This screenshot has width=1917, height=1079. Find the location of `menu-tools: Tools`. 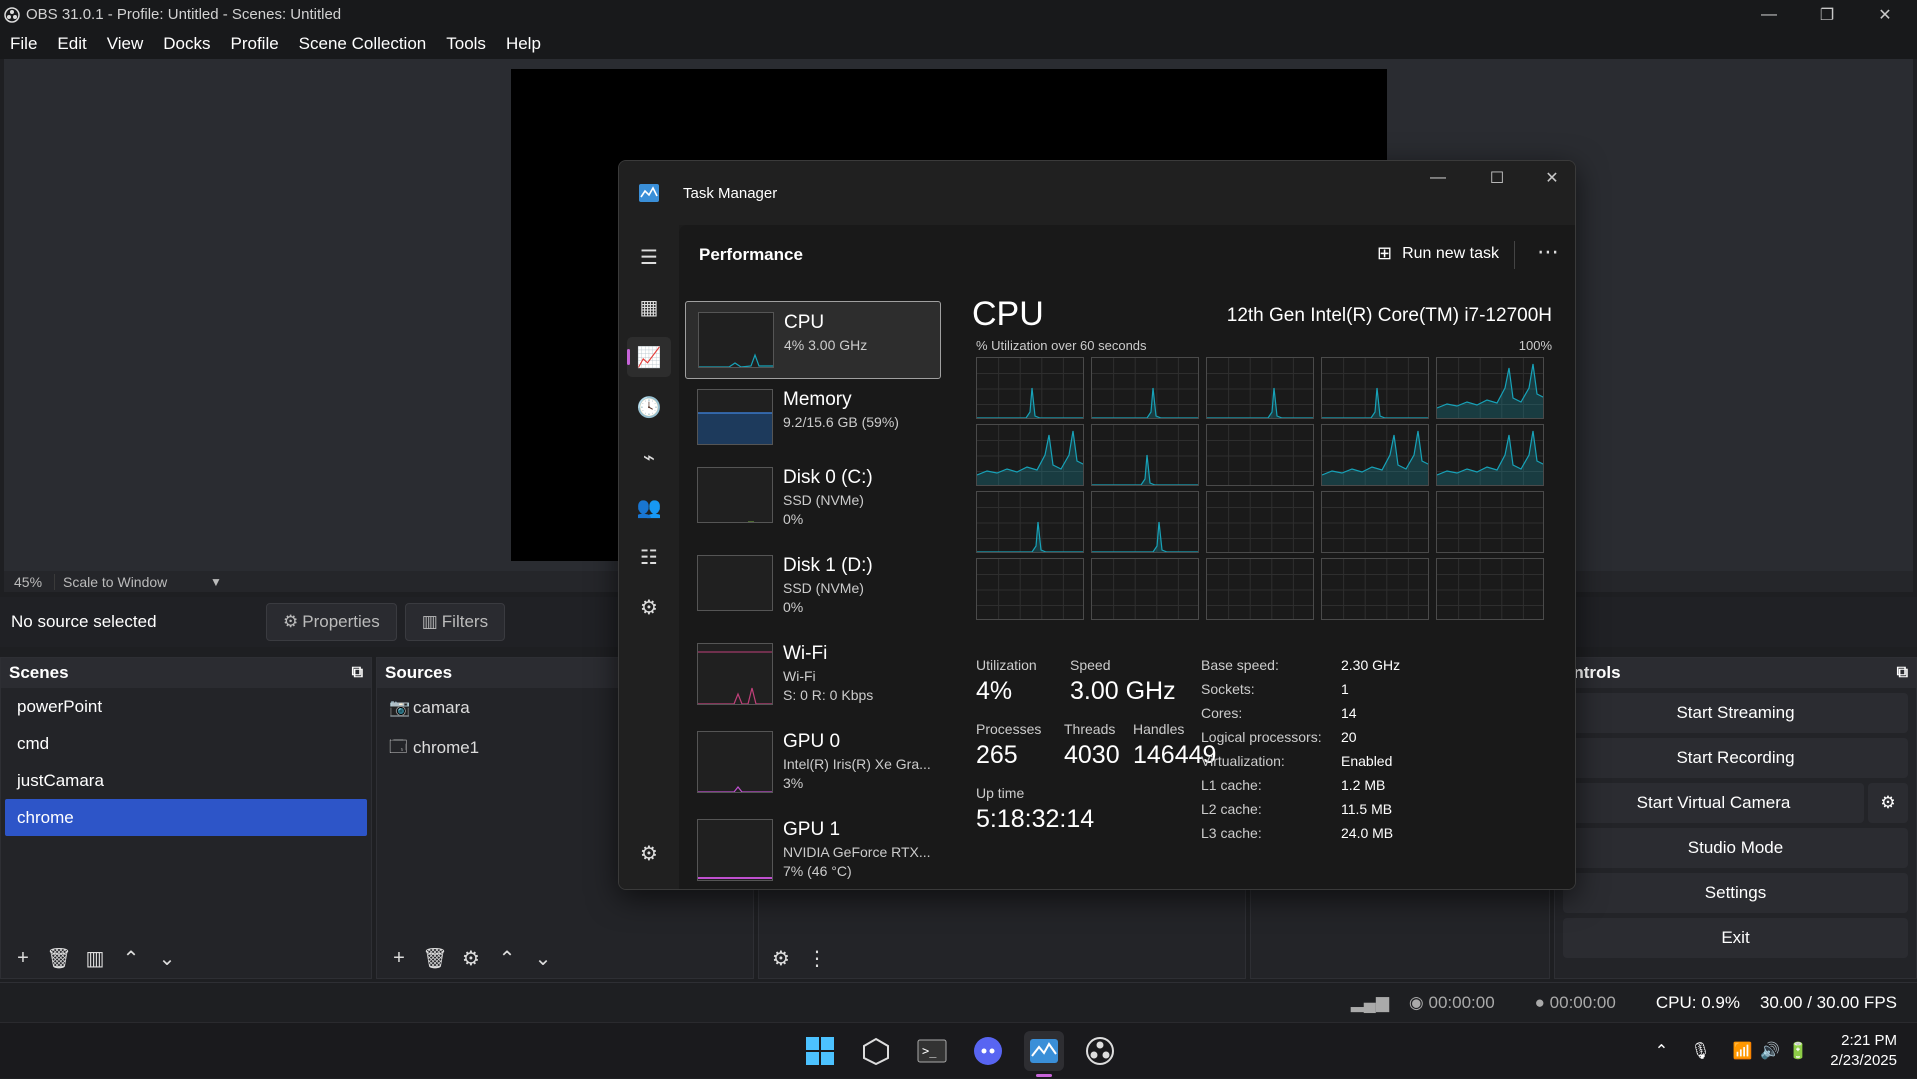

menu-tools: Tools is located at coordinates (466, 44).